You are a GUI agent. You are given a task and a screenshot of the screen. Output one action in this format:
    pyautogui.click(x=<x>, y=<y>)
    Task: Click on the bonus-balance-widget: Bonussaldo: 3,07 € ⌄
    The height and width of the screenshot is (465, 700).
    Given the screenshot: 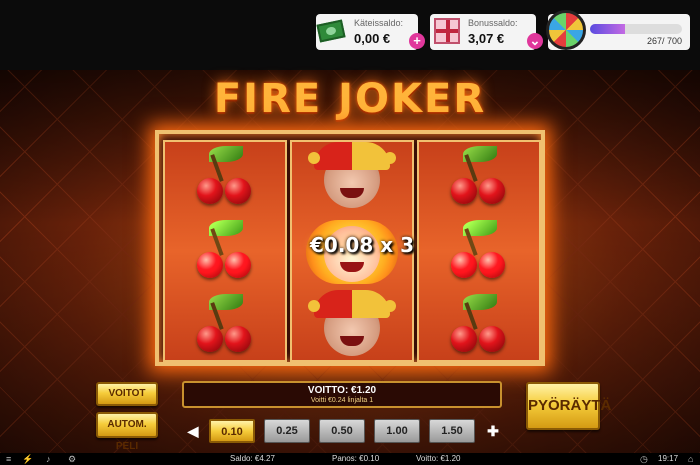 What is the action you would take?
    pyautogui.click(x=486, y=32)
    